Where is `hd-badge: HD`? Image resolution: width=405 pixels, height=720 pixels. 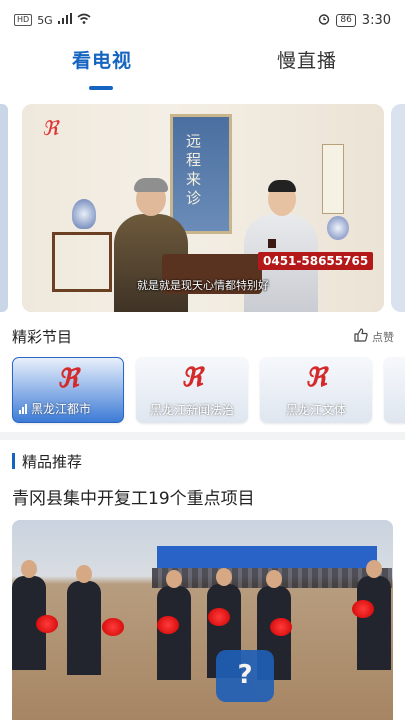
hd-badge: HD is located at coordinates (23, 20).